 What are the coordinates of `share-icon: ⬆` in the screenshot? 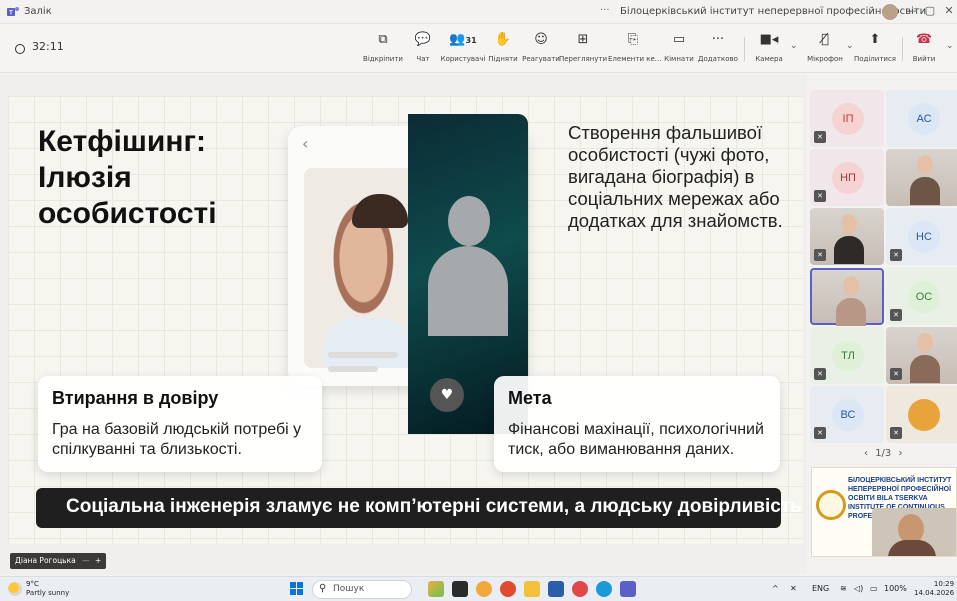 It's located at (875, 39).